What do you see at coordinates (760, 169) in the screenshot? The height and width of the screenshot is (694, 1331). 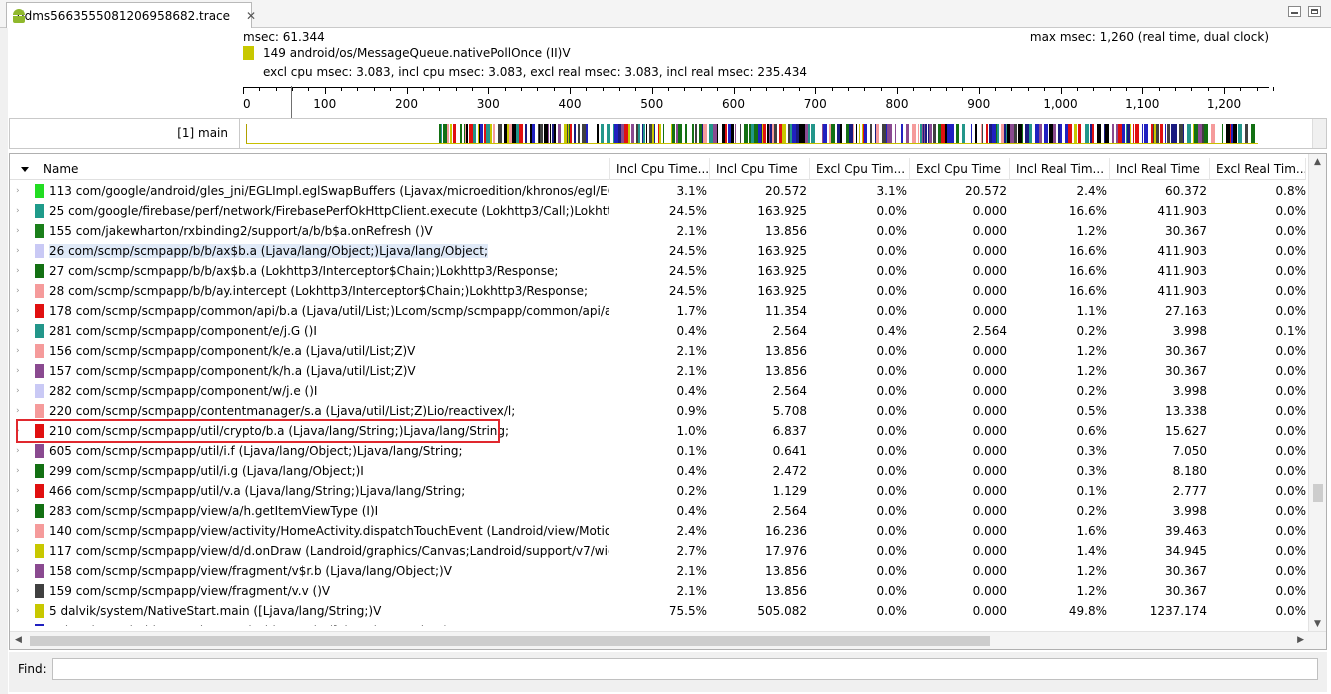 I see `column-header-incl-cpu-time: Incl Cpu Time` at bounding box center [760, 169].